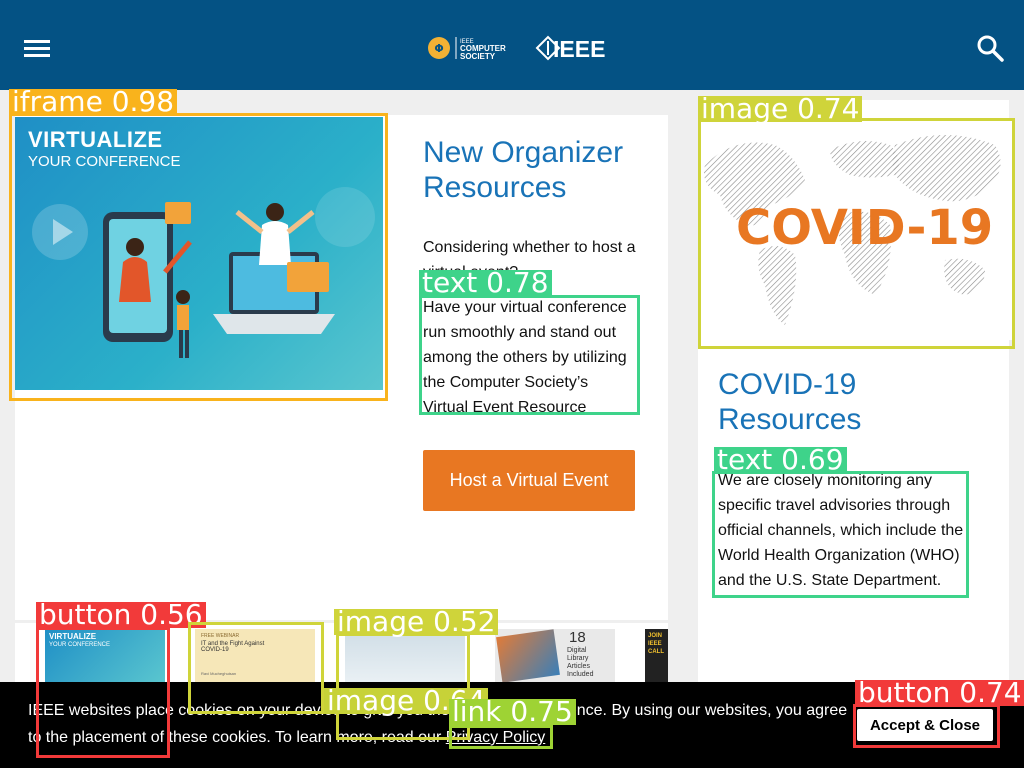 The width and height of the screenshot is (1024, 768). Describe the element at coordinates (865, 228) in the screenshot. I see `covid-image-text: COVID-19` at that location.